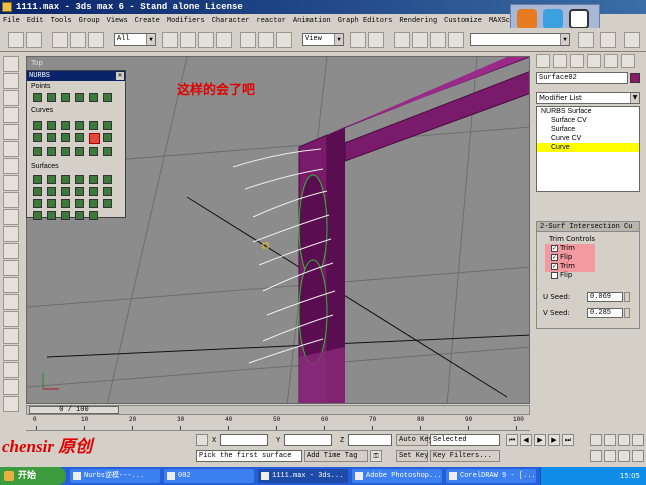 The height and width of the screenshot is (485, 646). Describe the element at coordinates (561, 257) in the screenshot. I see `trim-checkbox: ✓ Flip` at that location.